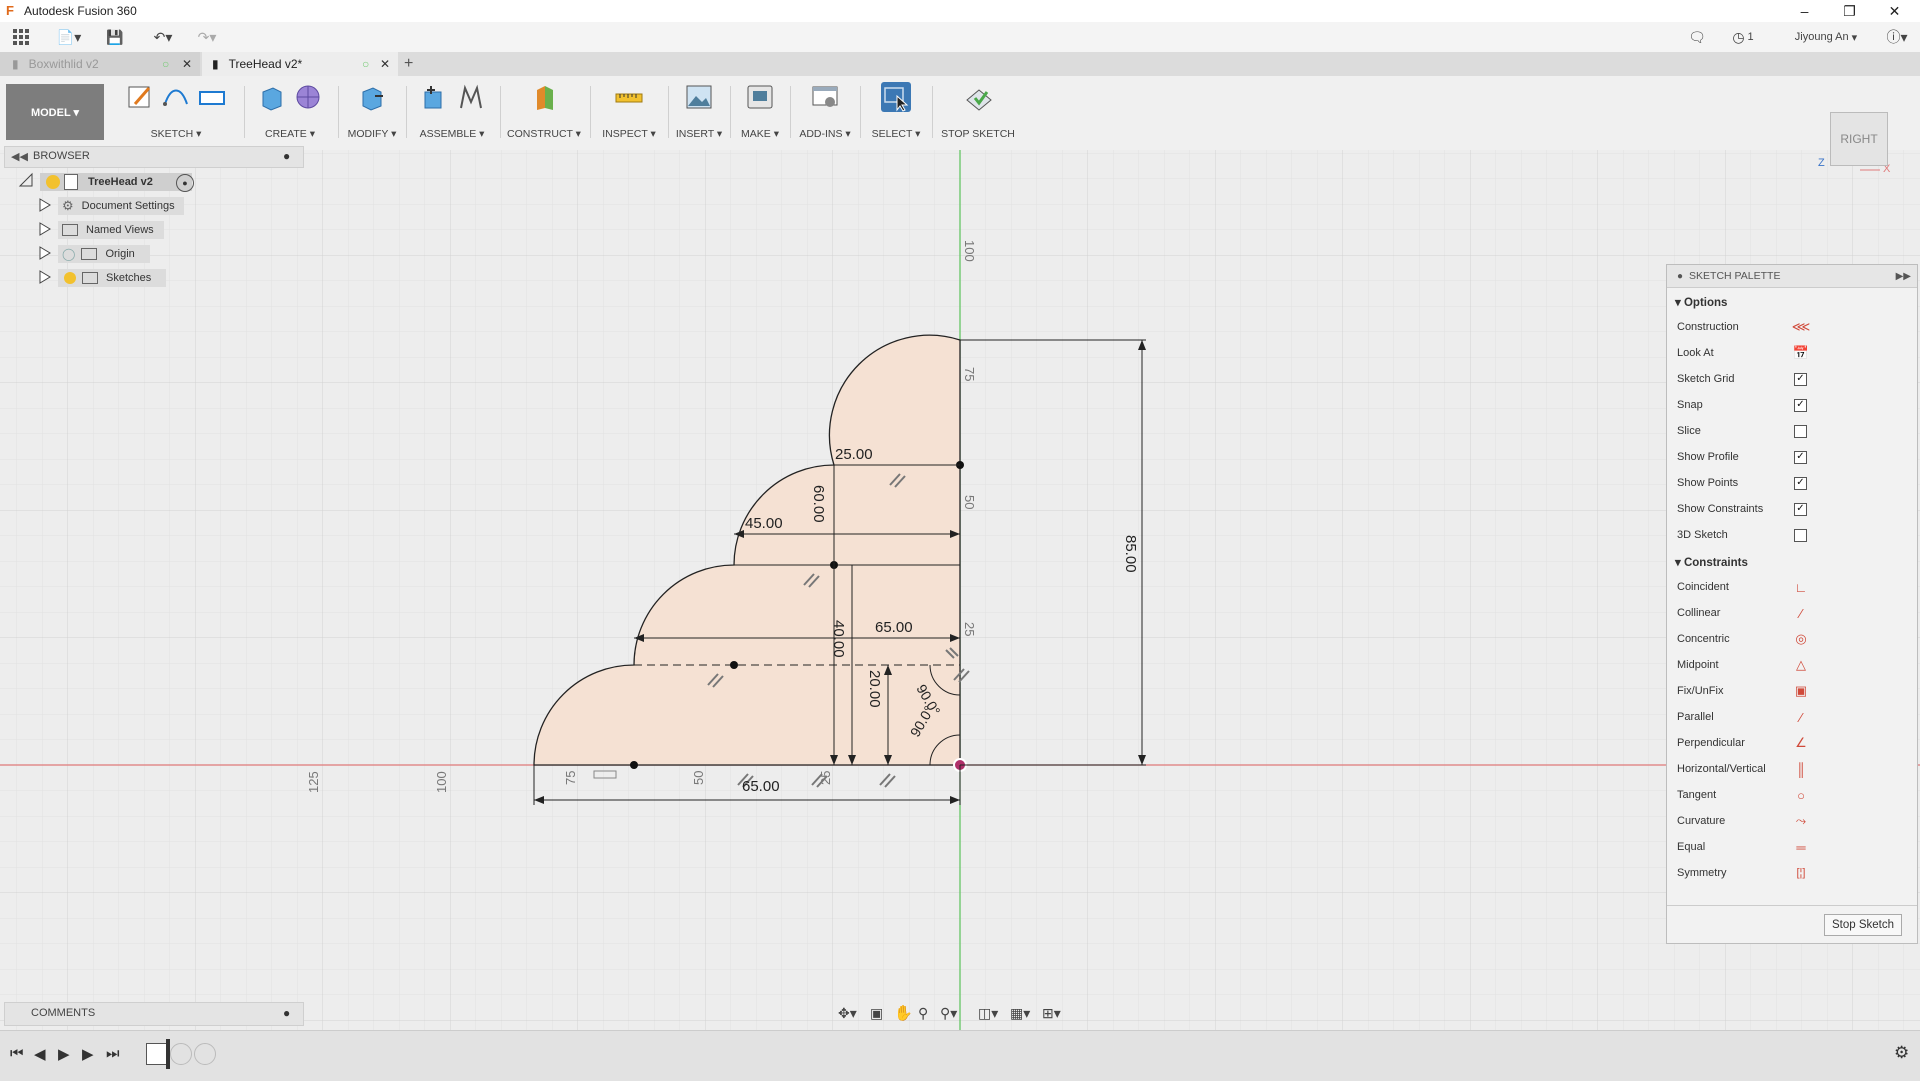 This screenshot has height=1081, width=1920. I want to click on activate-icon: ●, so click(185, 183).